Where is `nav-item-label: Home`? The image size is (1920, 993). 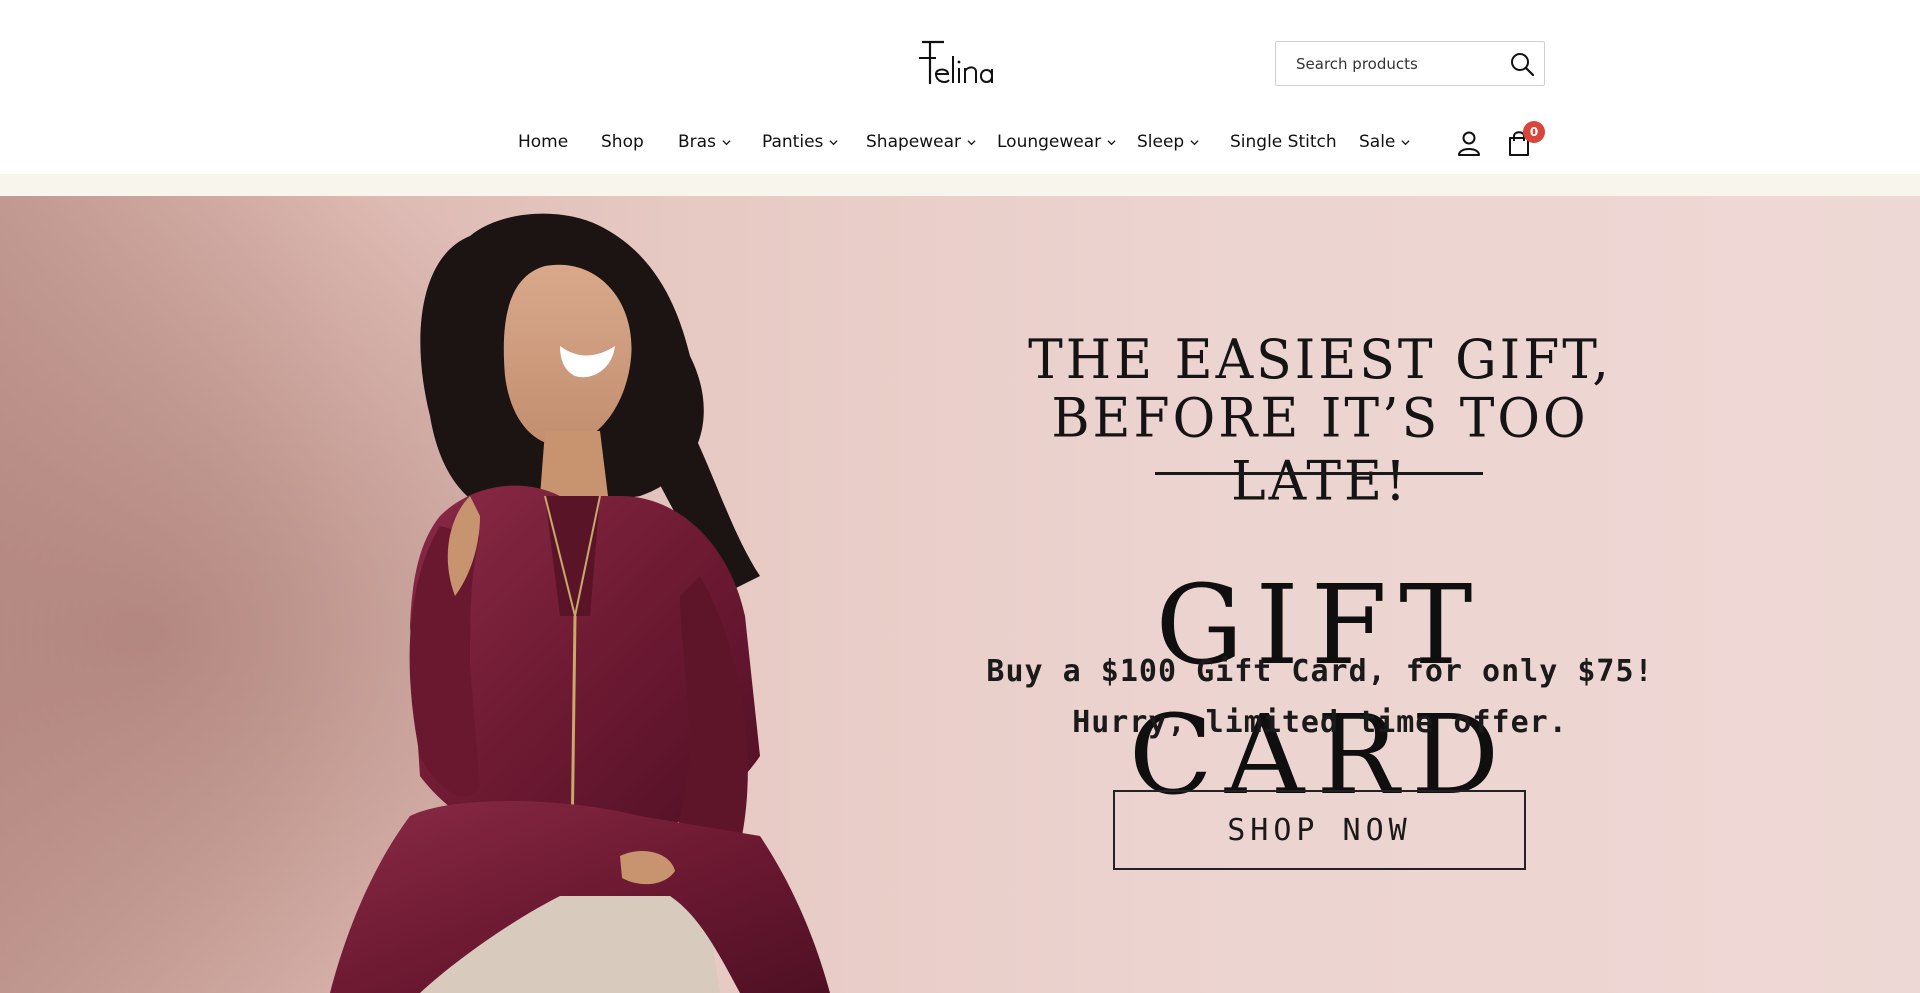 nav-item-label: Home is located at coordinates (543, 142).